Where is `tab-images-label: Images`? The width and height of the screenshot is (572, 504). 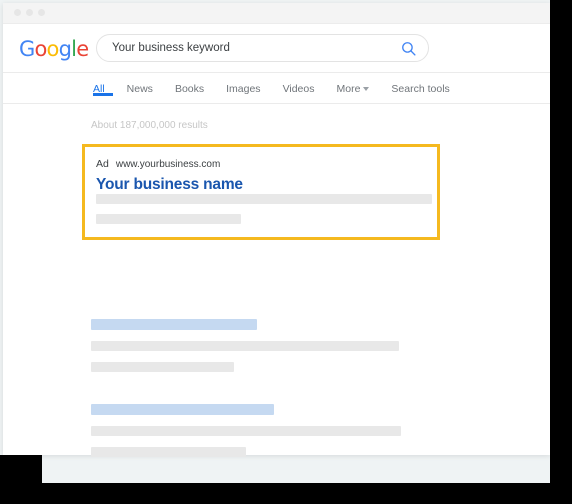
tab-images-label: Images is located at coordinates (243, 89).